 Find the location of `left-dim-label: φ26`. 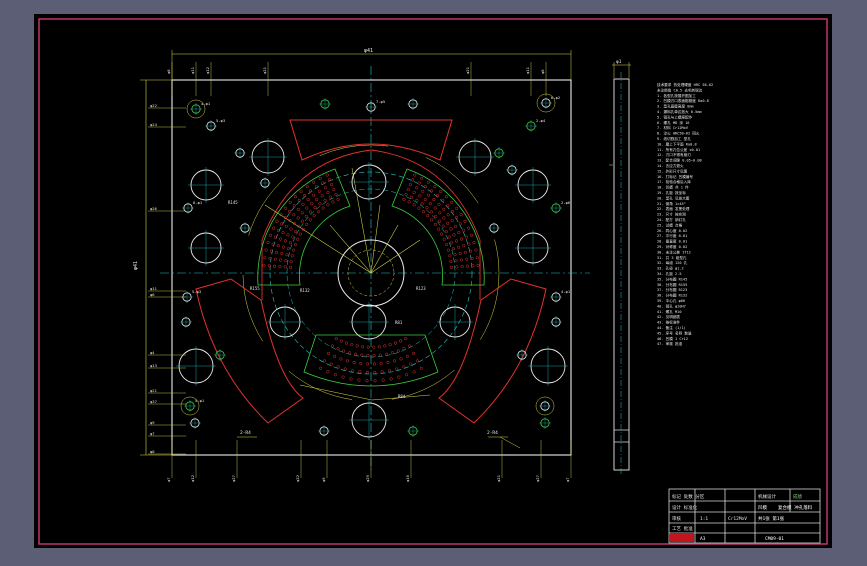

left-dim-label: φ26 is located at coordinates (154, 208).